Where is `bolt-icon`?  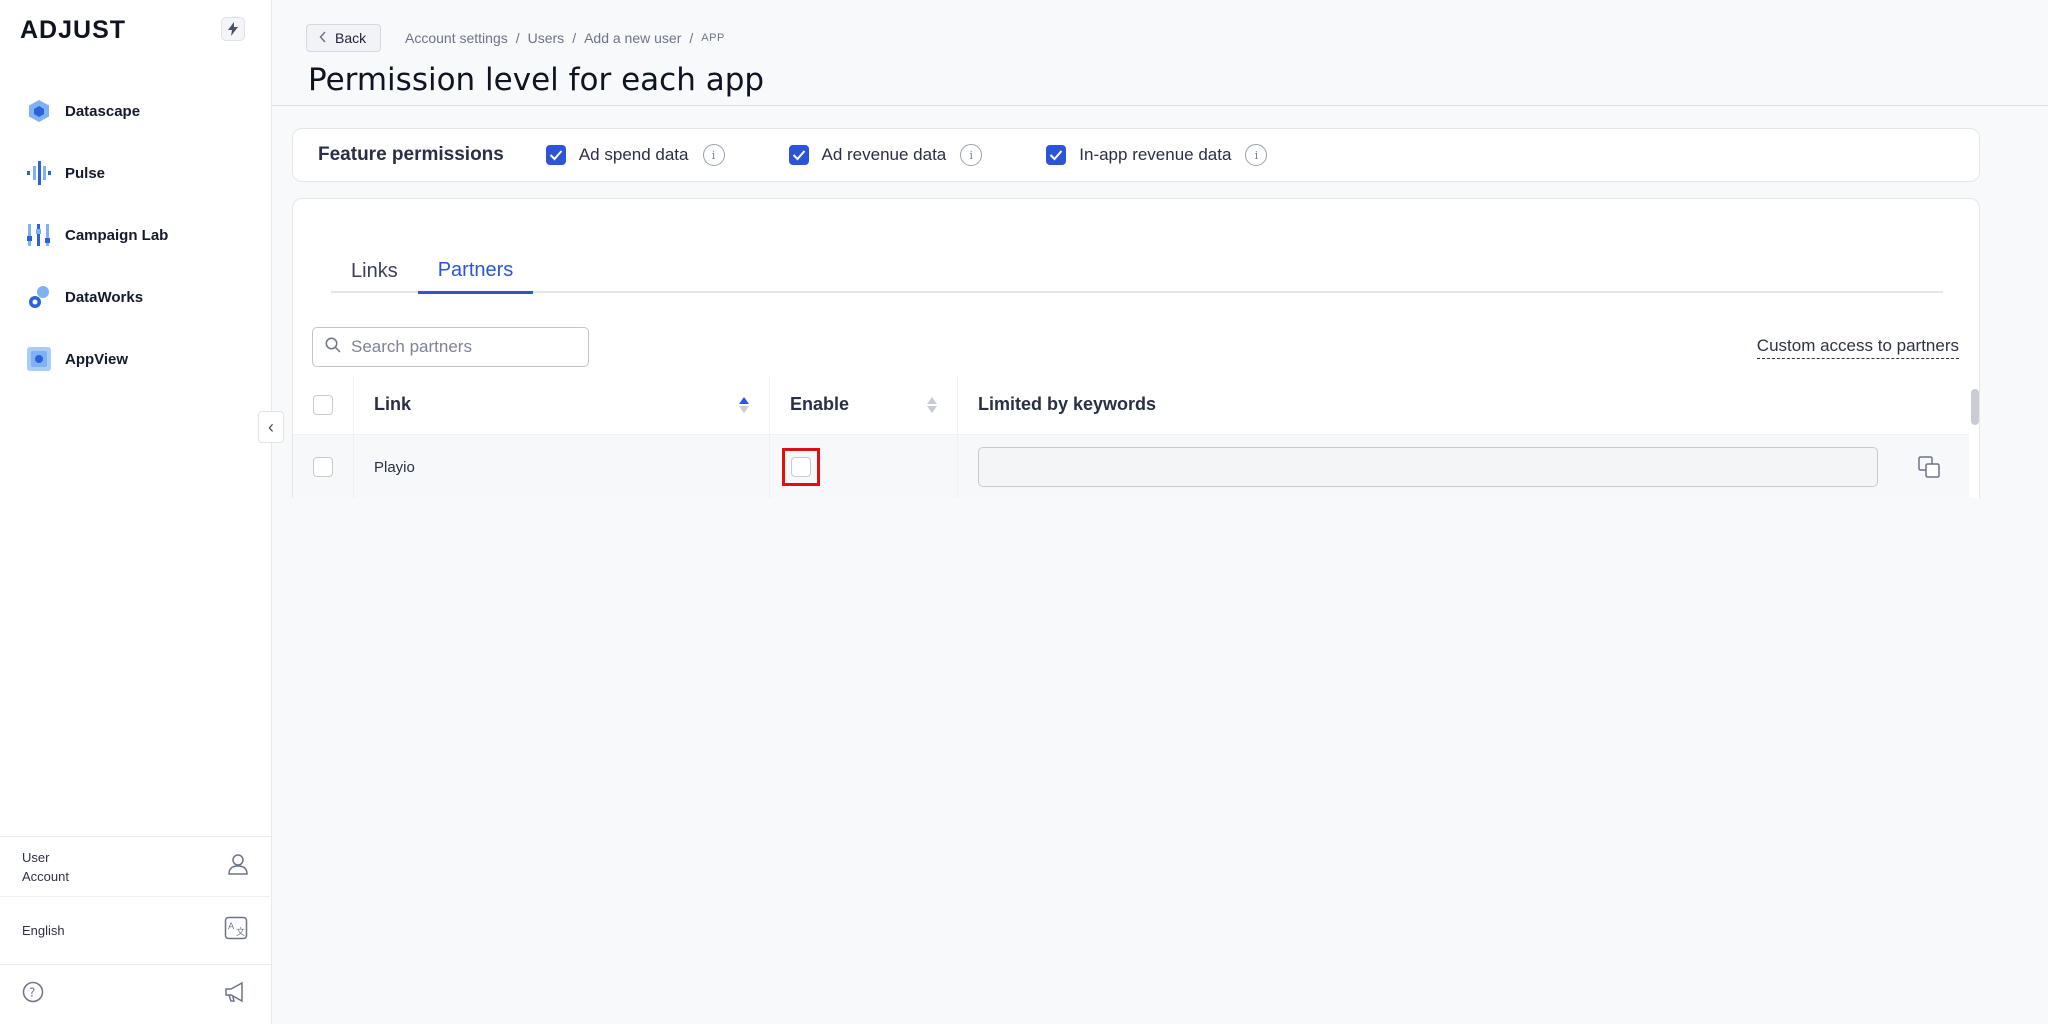 bolt-icon is located at coordinates (233, 29).